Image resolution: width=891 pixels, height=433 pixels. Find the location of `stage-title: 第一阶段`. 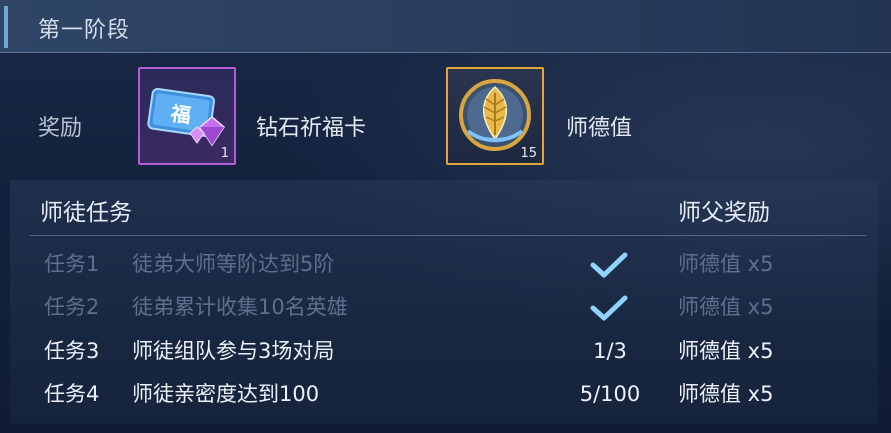

stage-title: 第一阶段 is located at coordinates (84, 30).